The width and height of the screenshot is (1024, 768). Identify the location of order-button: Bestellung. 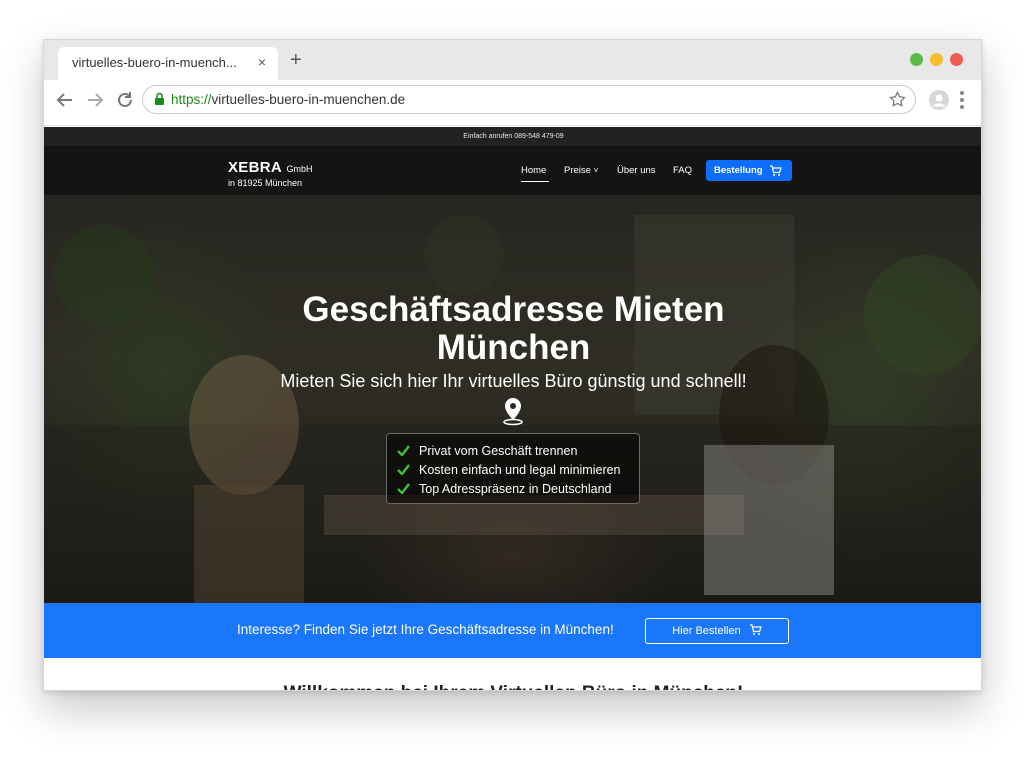
(749, 170).